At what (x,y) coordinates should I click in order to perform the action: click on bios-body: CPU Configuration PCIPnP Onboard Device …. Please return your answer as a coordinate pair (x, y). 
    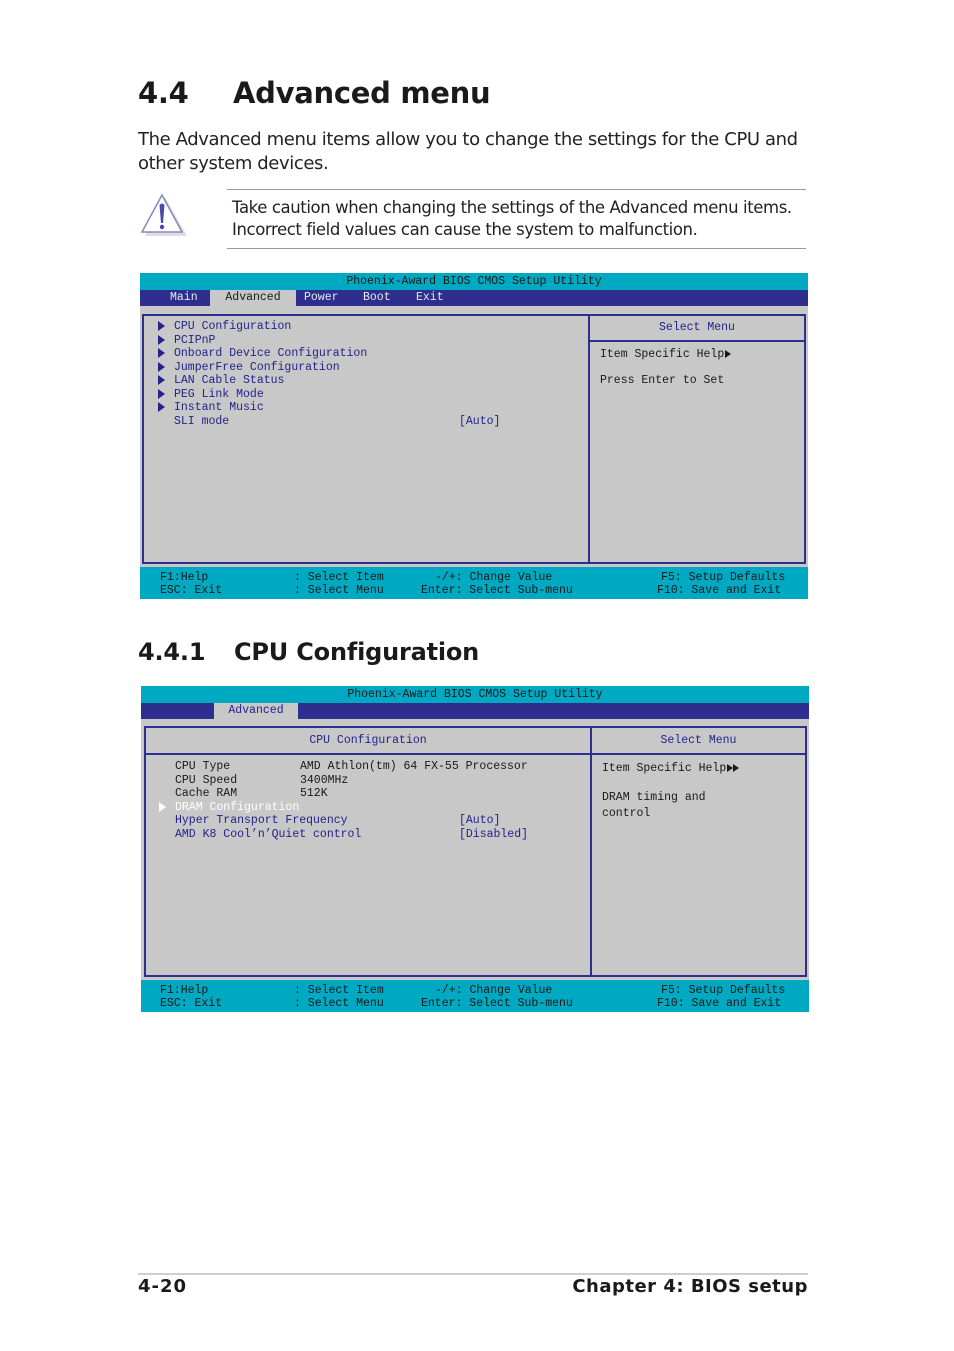
    Looking at the image, I should click on (474, 436).